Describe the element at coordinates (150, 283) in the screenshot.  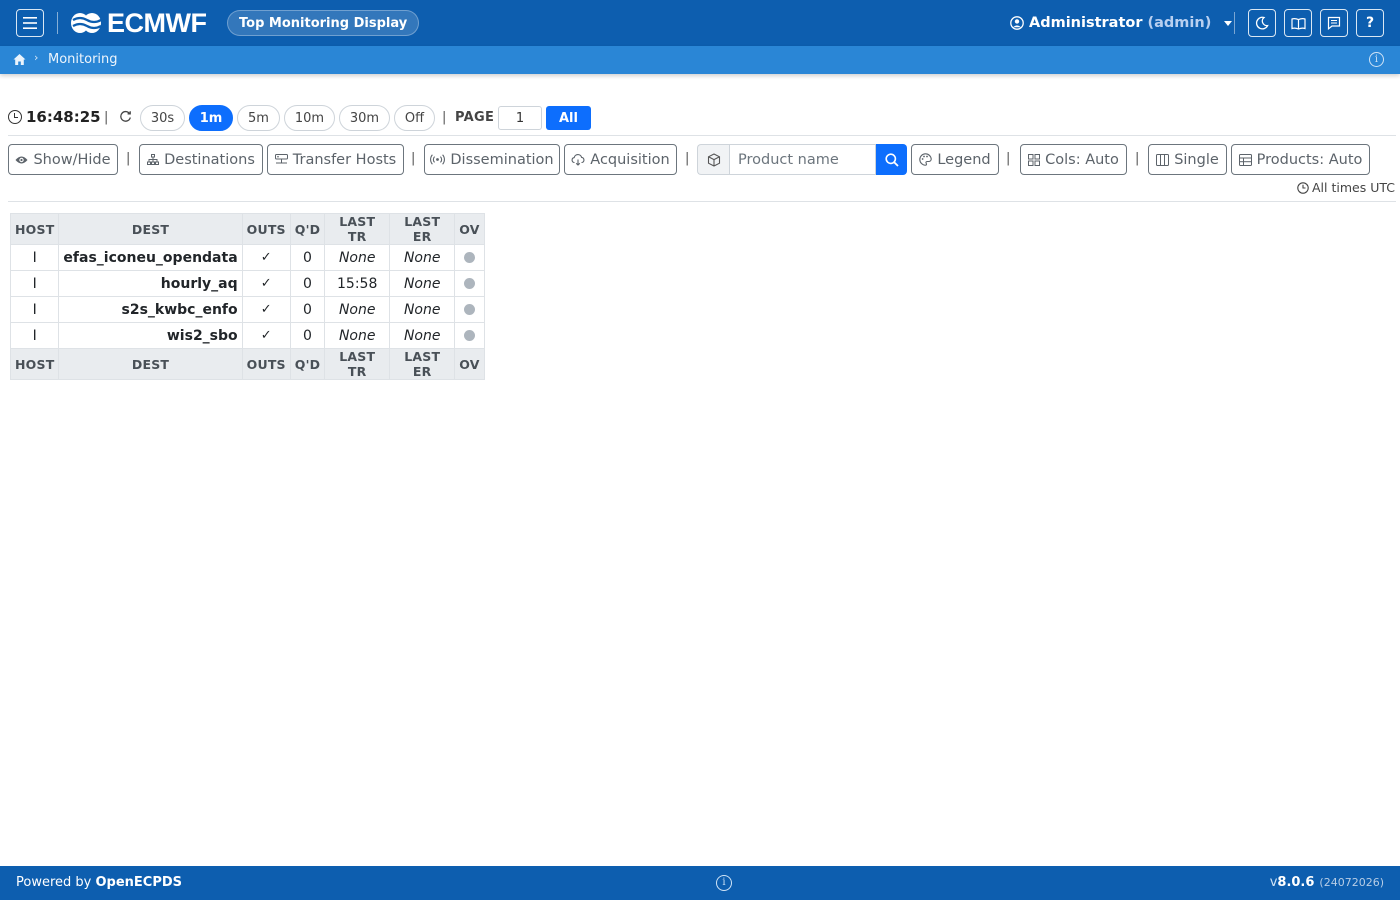
I see `destination-link: hourly_aq` at that location.